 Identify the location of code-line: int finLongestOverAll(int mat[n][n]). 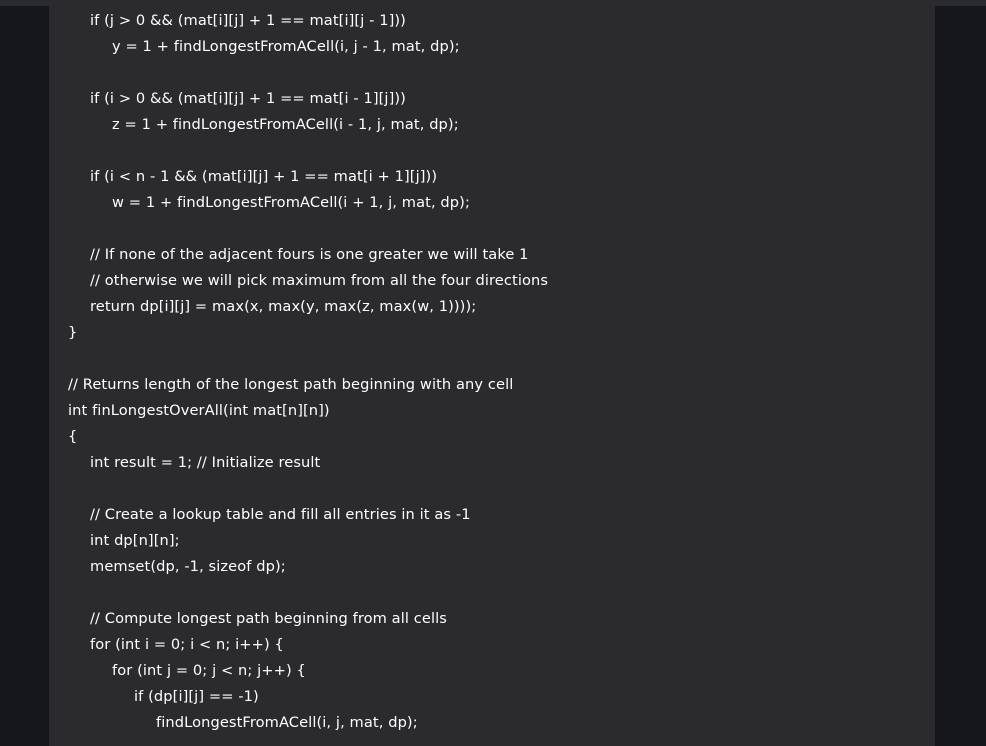
(199, 410).